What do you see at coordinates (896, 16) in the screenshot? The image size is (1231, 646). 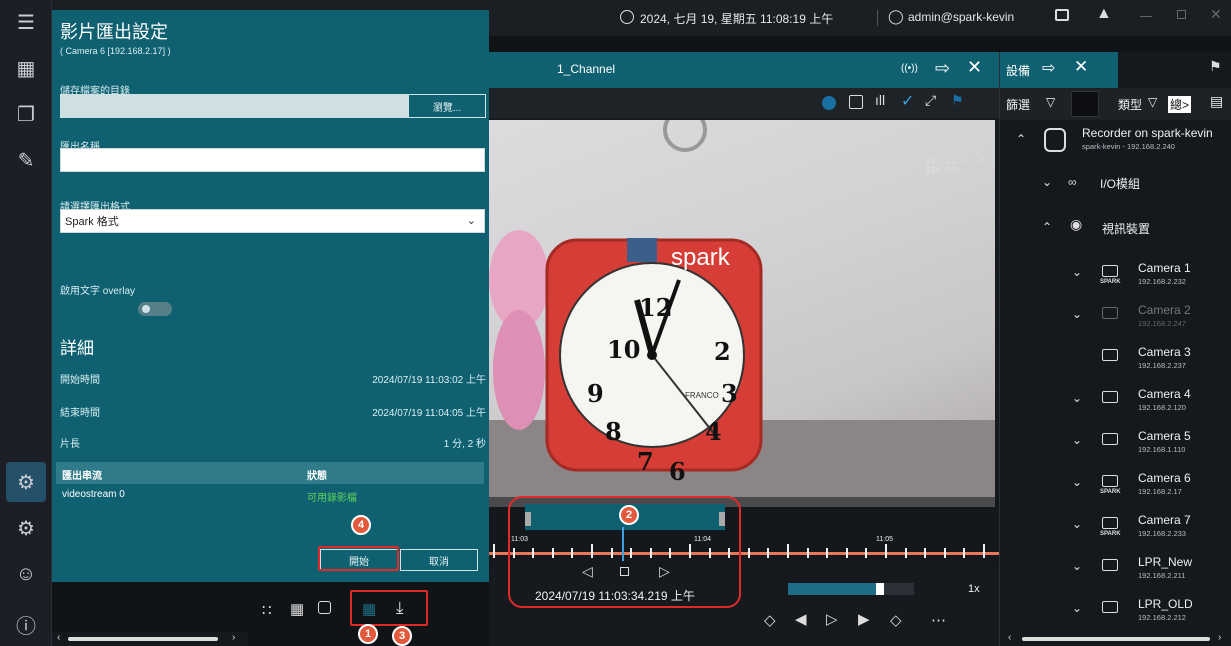 I see `user-icon: ◯` at bounding box center [896, 16].